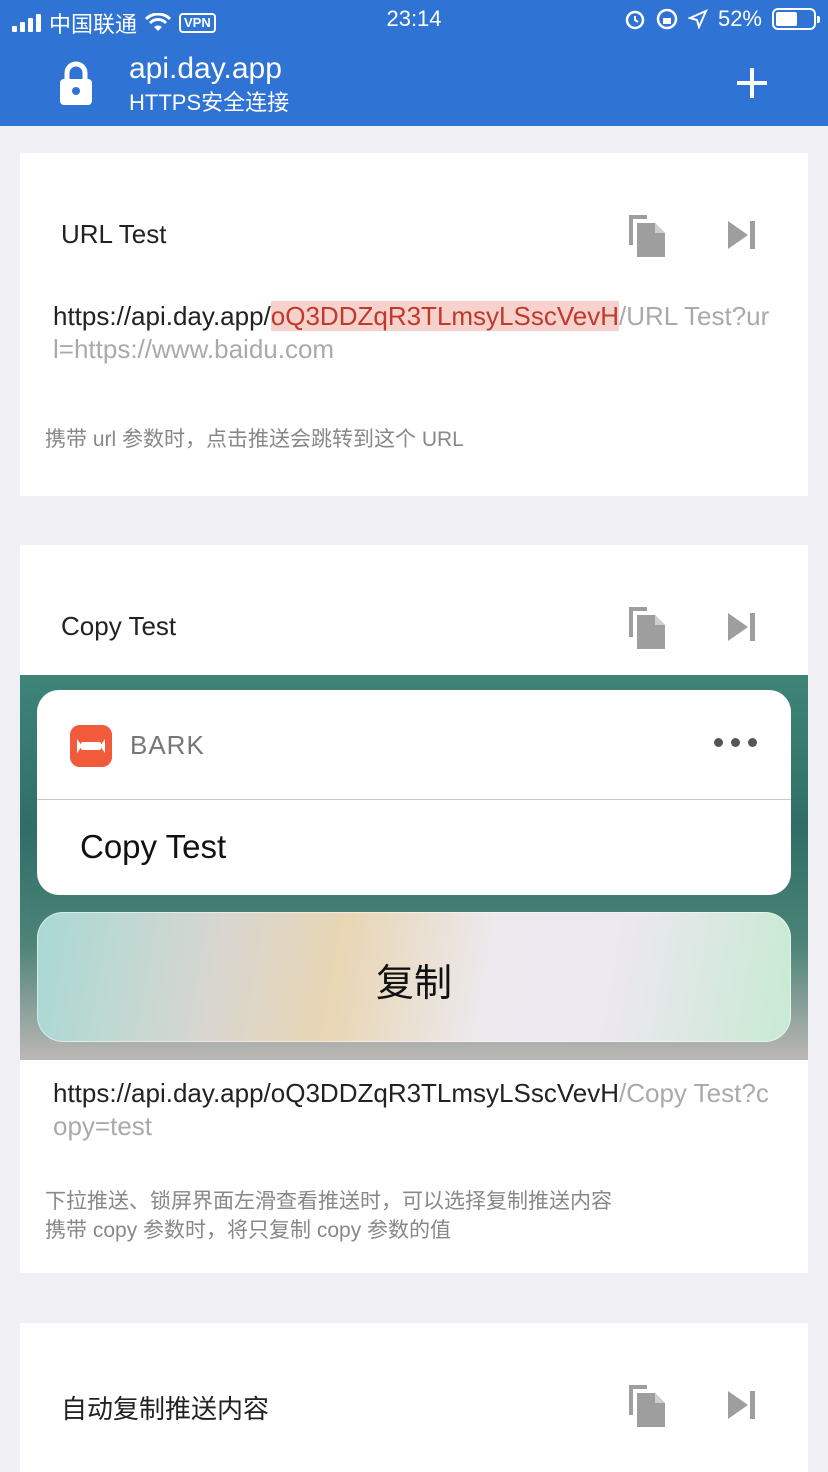  I want to click on note-line: 携带 copy 参数时，将只复制 copy 参数的值, so click(248, 1230).